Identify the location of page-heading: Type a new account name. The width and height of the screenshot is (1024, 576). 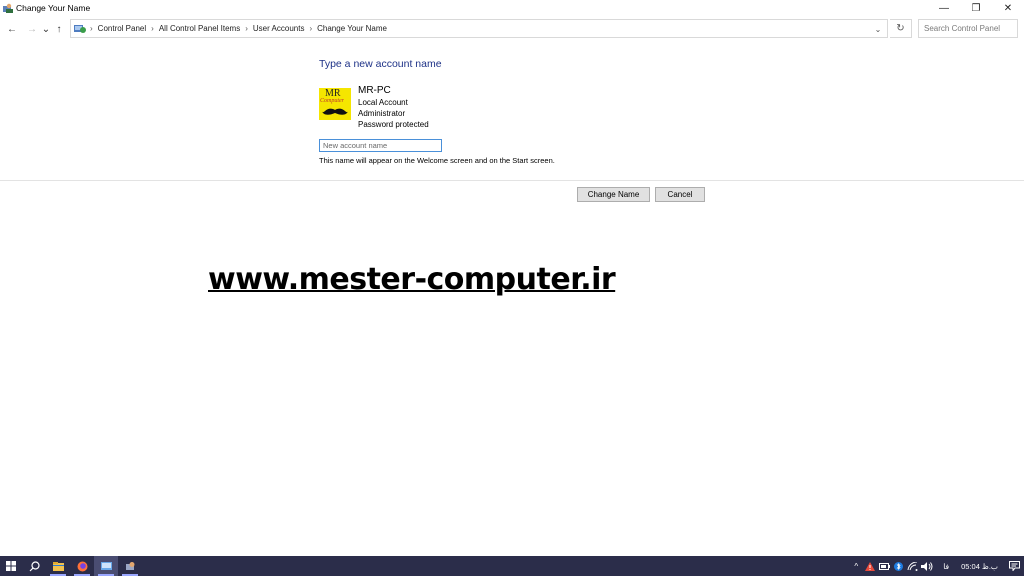
(380, 64).